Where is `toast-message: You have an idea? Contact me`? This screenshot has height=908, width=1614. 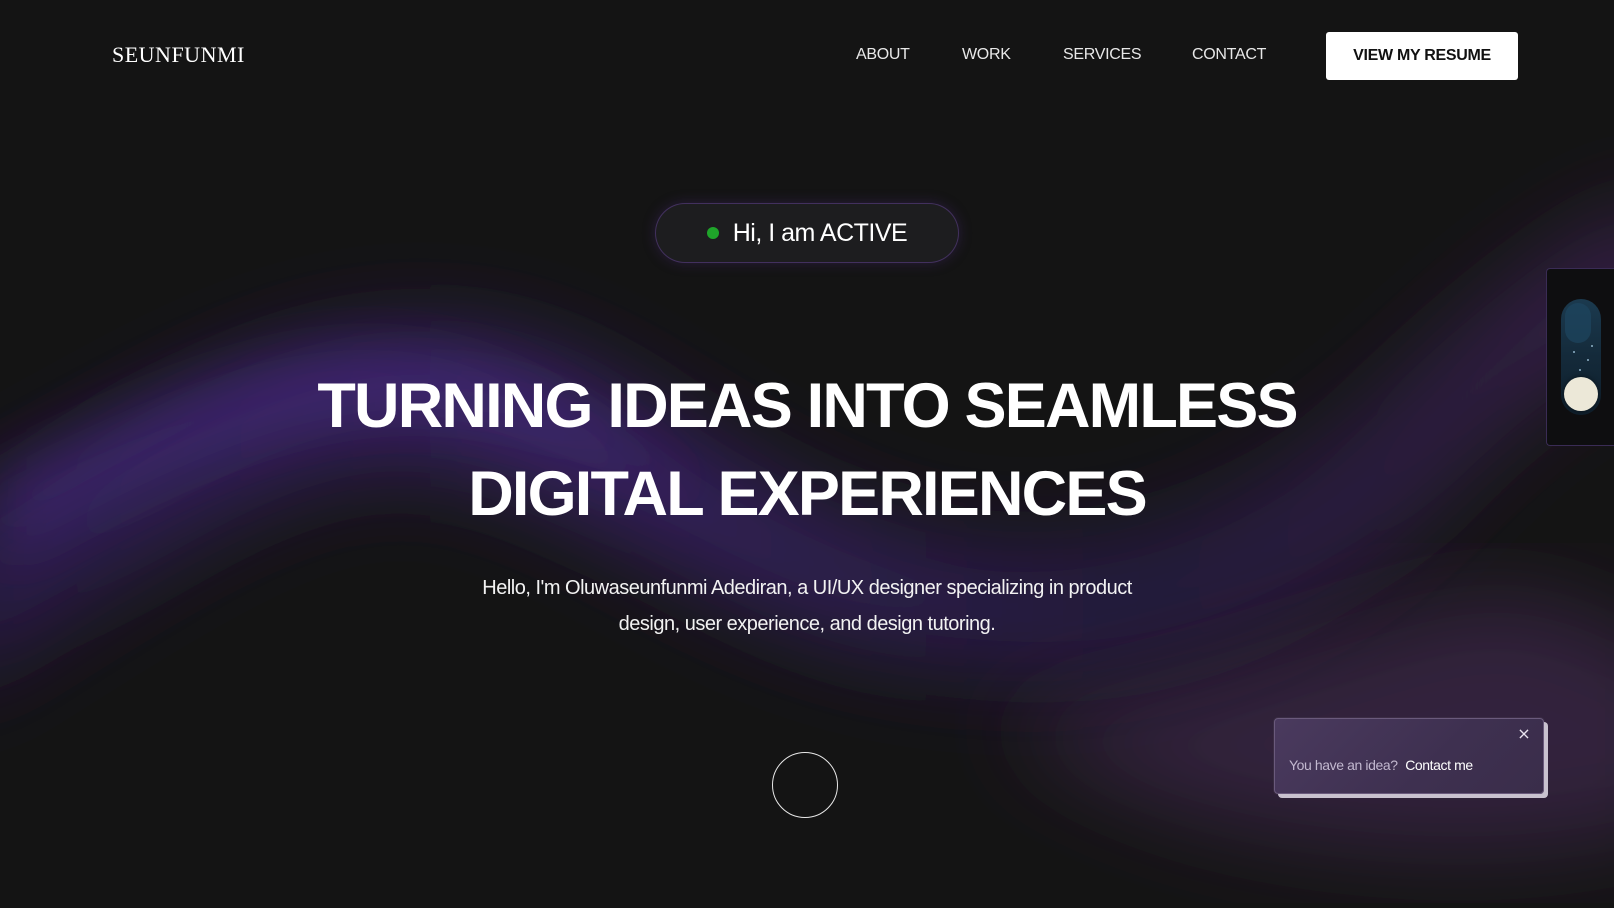
toast-message: You have an idea? Contact me is located at coordinates (1381, 765).